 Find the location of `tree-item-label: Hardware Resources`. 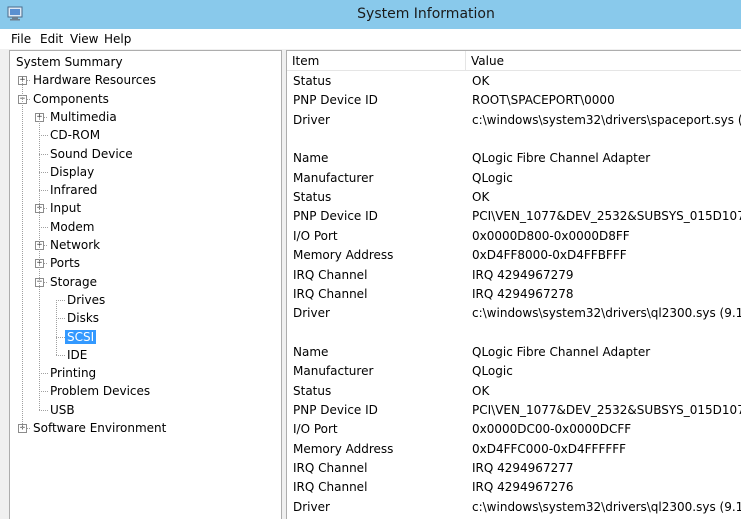

tree-item-label: Hardware Resources is located at coordinates (95, 80).